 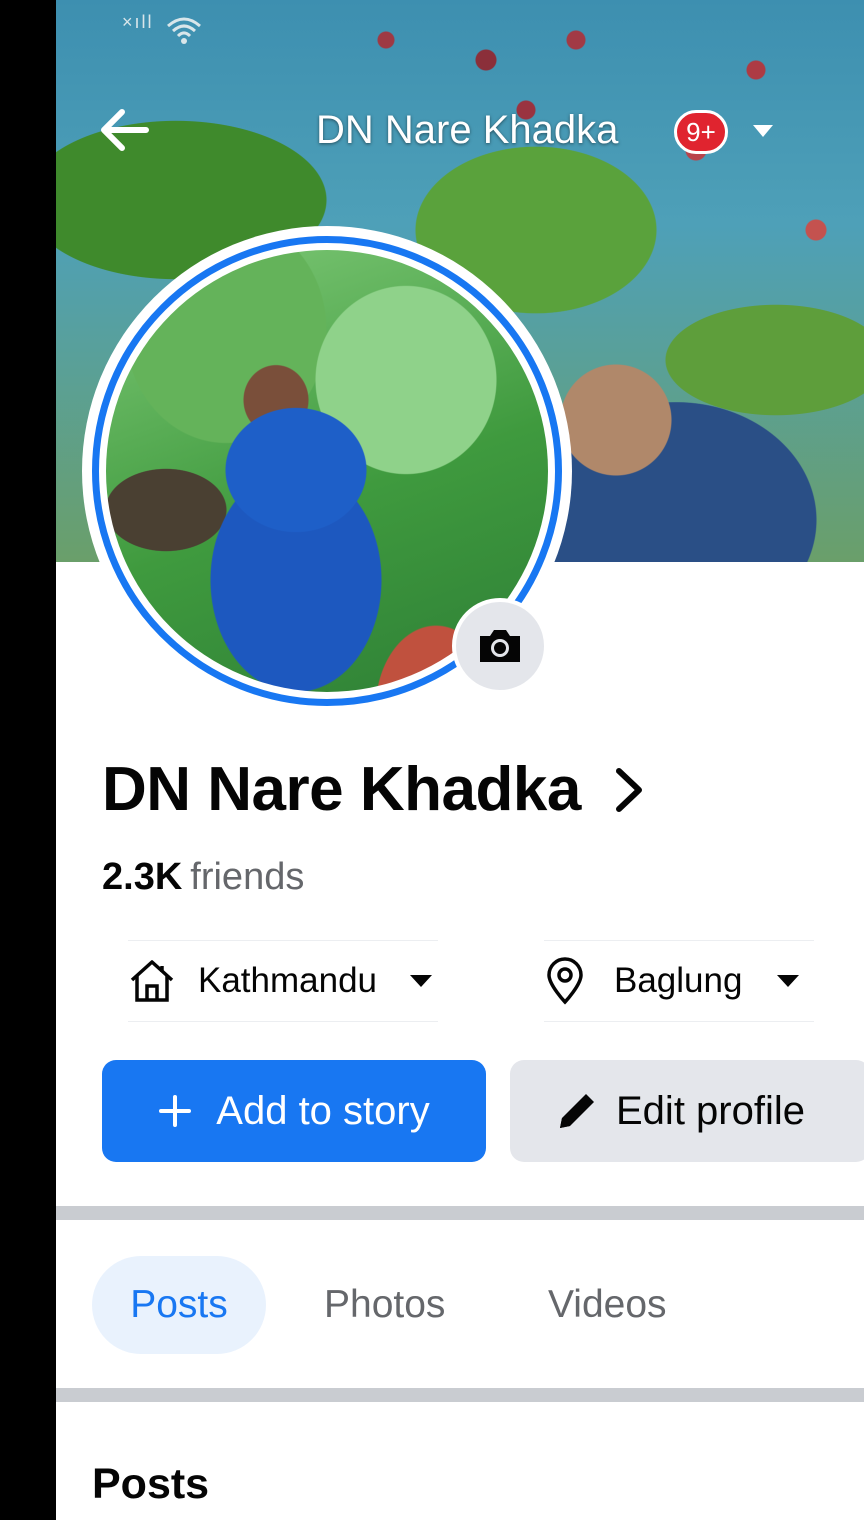 I want to click on profile-name: DN Nare Khadka, so click(x=341, y=789).